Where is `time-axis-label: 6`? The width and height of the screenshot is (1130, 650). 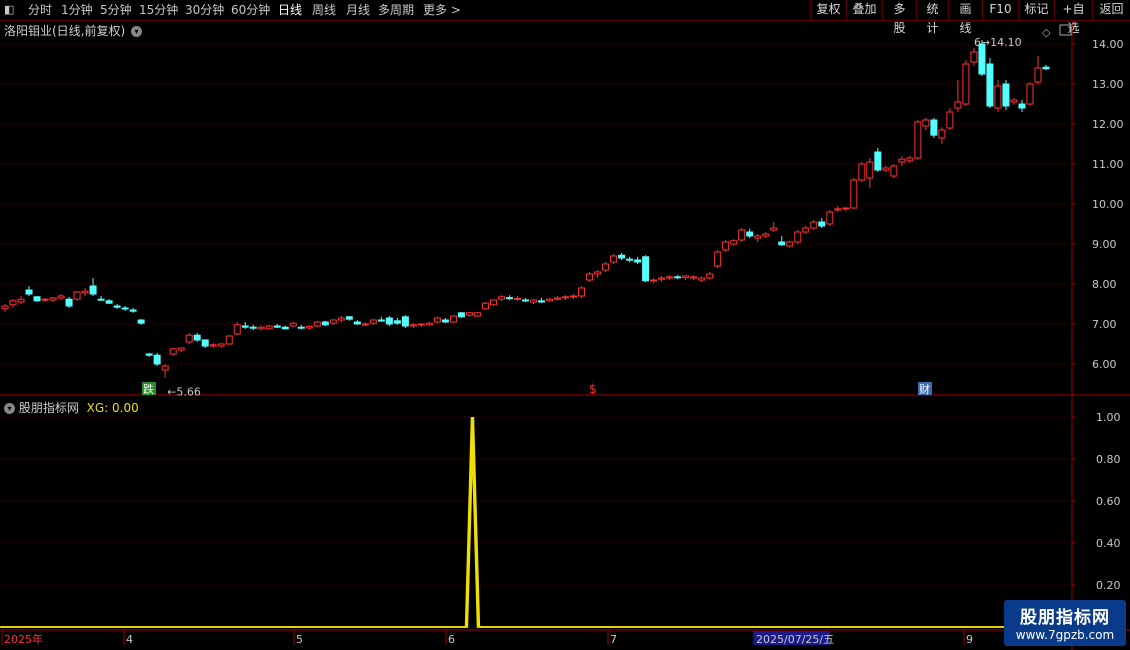
time-axis-label: 6 is located at coordinates (451, 639).